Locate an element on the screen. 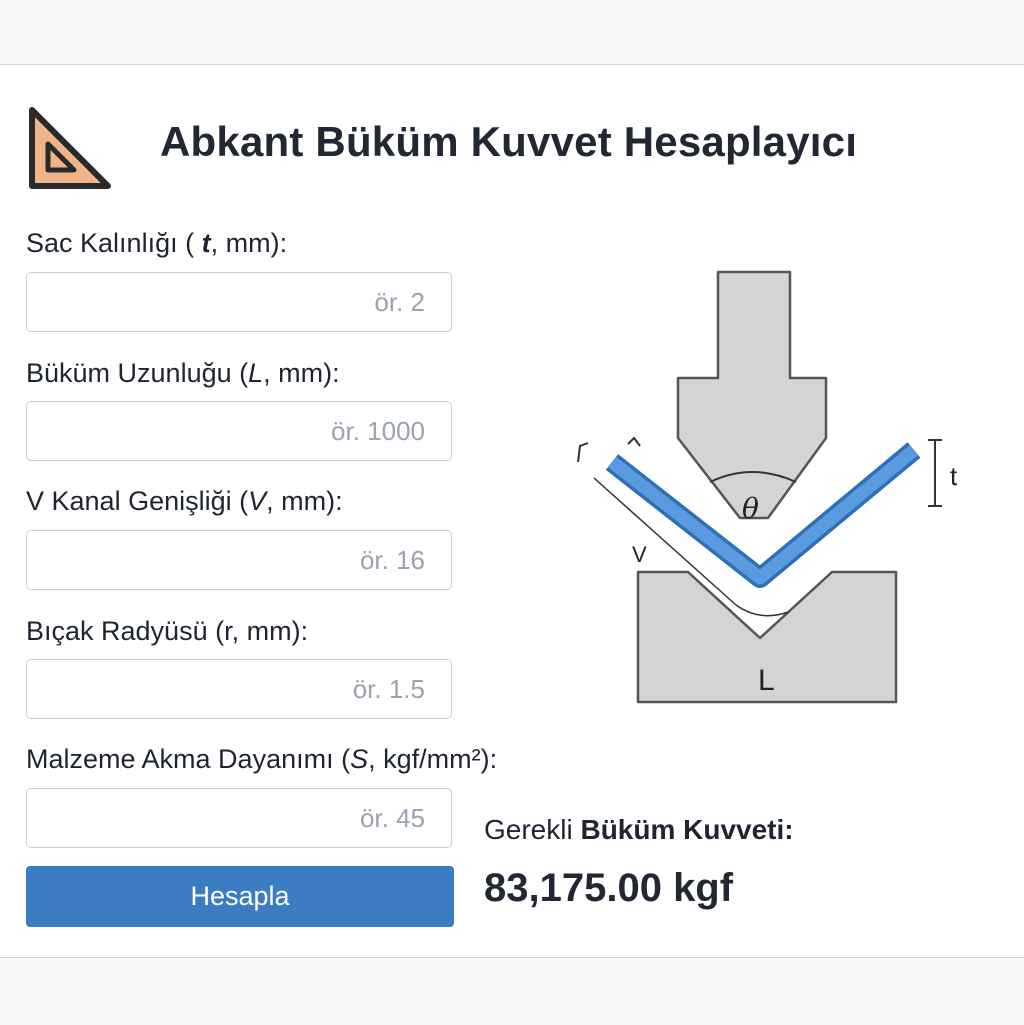 This screenshot has width=1024, height=1025. thickness-input is located at coordinates (239, 302).